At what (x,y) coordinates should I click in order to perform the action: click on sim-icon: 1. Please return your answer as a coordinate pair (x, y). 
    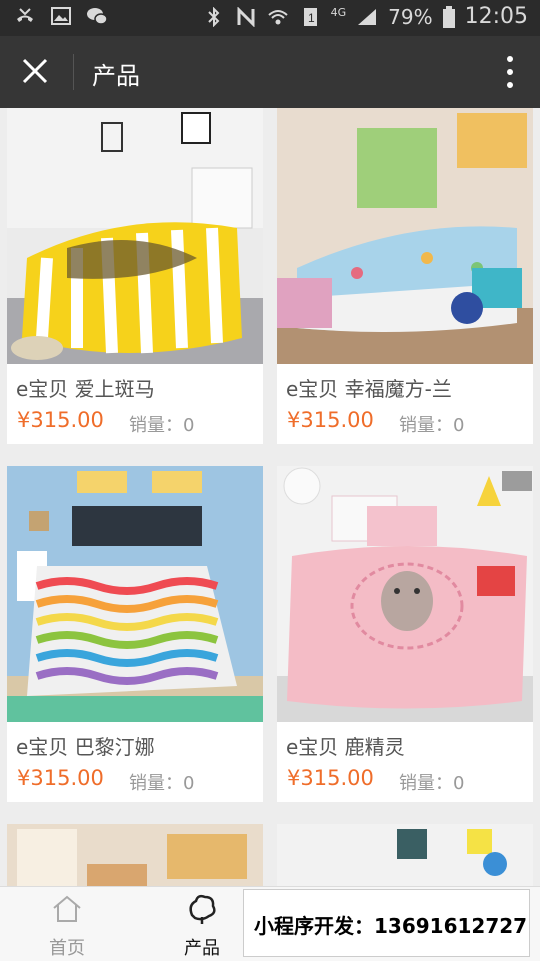
    Looking at the image, I should click on (310, 16).